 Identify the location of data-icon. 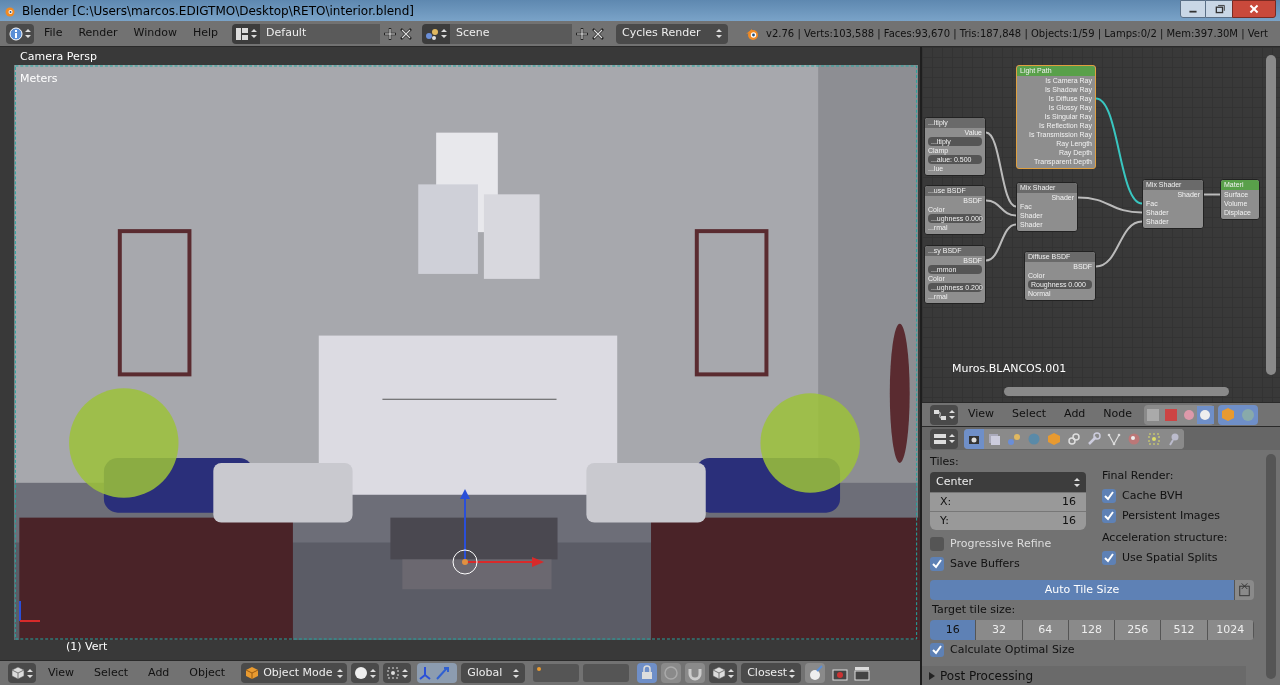
(1114, 438).